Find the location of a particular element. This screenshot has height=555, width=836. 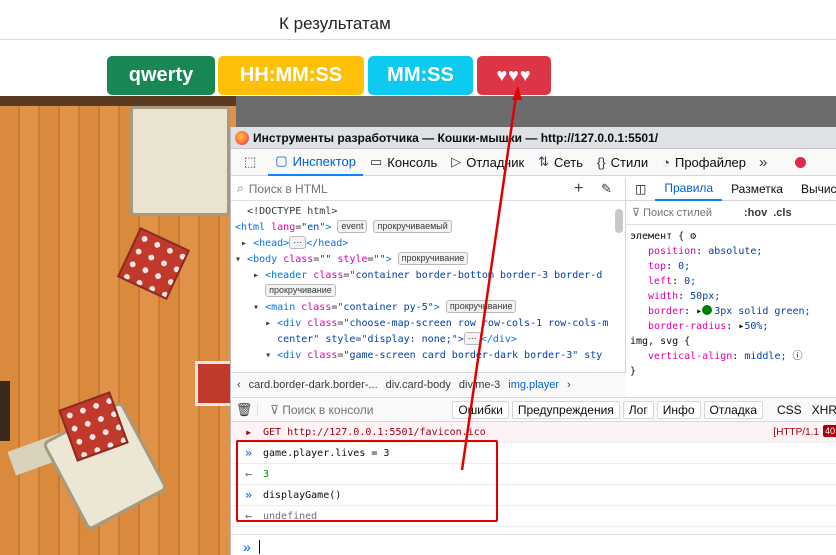

header-scroll-badge: прокручивание is located at coordinates (300, 290).